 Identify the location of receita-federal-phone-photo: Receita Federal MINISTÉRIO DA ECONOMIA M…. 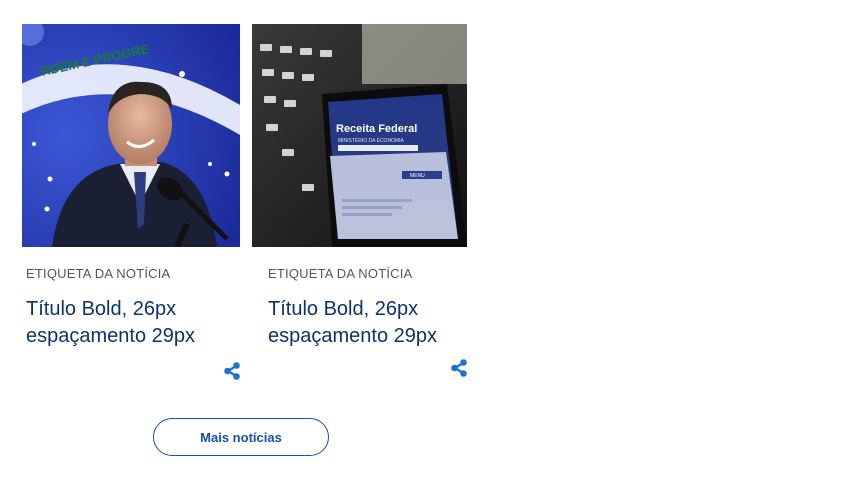
(359, 135).